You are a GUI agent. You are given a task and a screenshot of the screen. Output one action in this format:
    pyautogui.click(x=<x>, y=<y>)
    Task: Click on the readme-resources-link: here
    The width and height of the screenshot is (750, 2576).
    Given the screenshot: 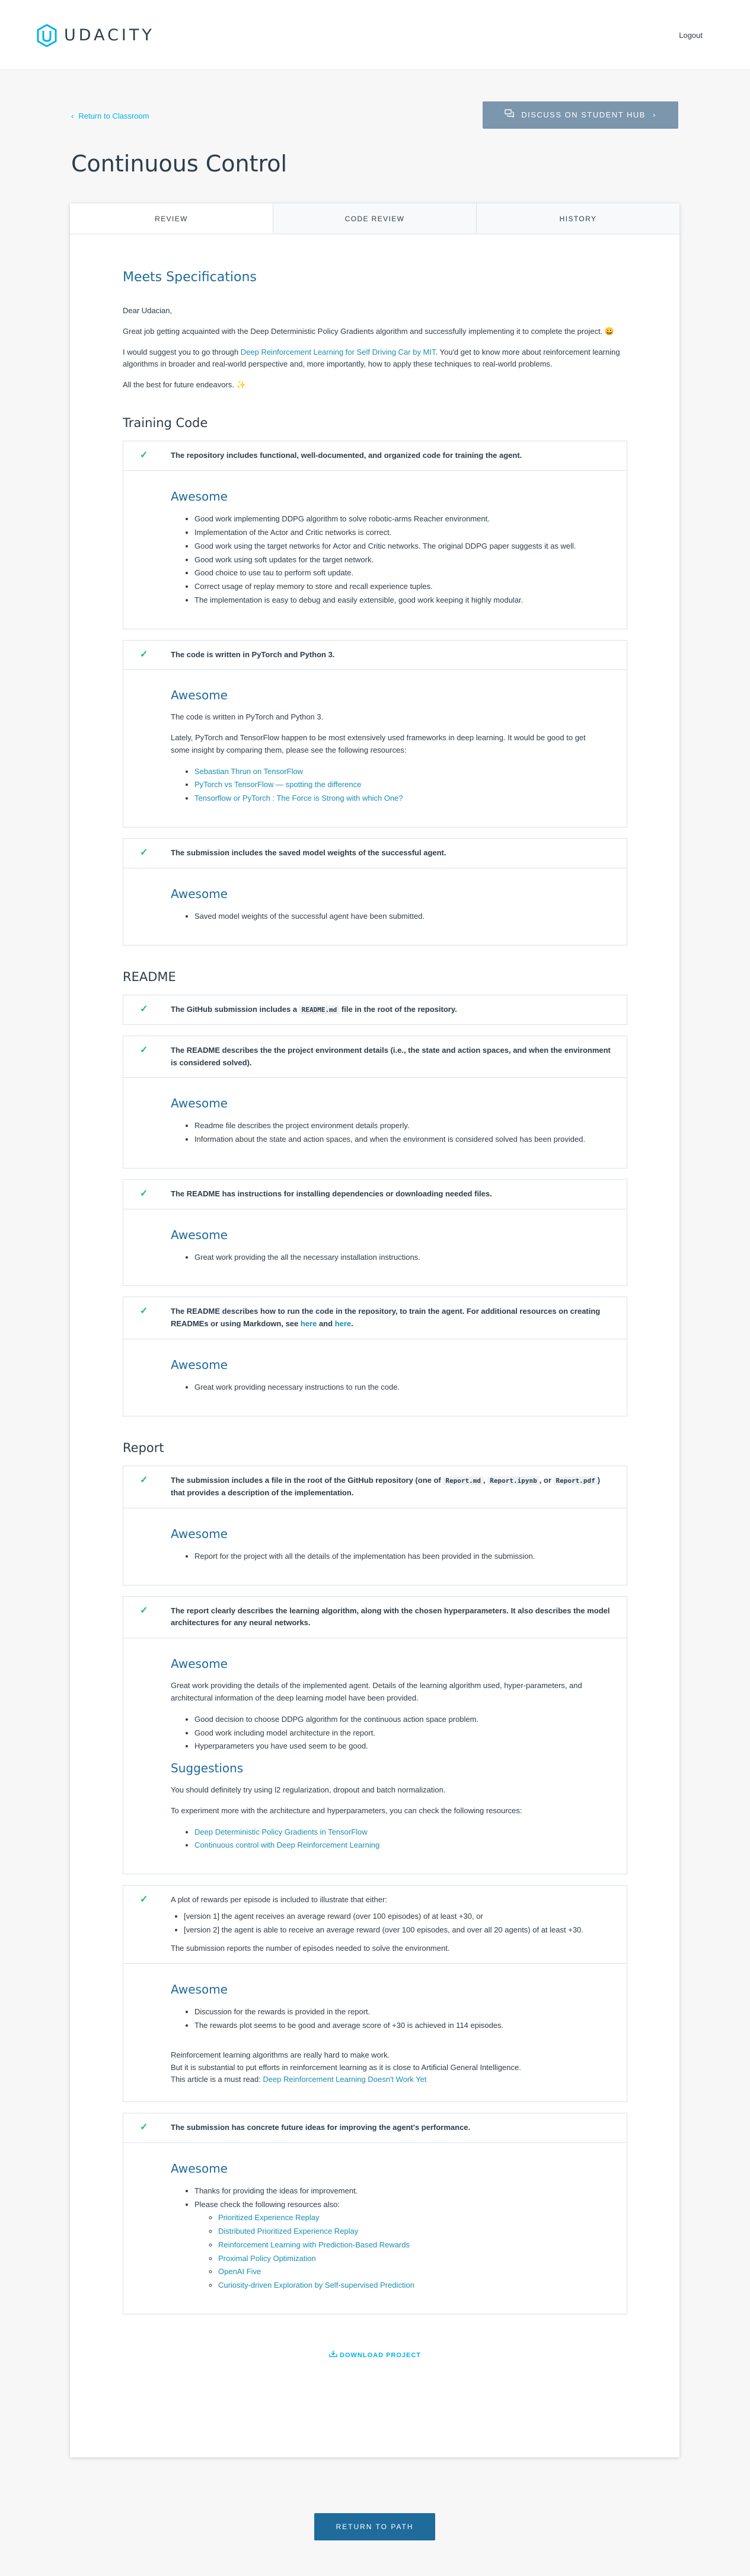 What is the action you would take?
    pyautogui.click(x=309, y=1323)
    